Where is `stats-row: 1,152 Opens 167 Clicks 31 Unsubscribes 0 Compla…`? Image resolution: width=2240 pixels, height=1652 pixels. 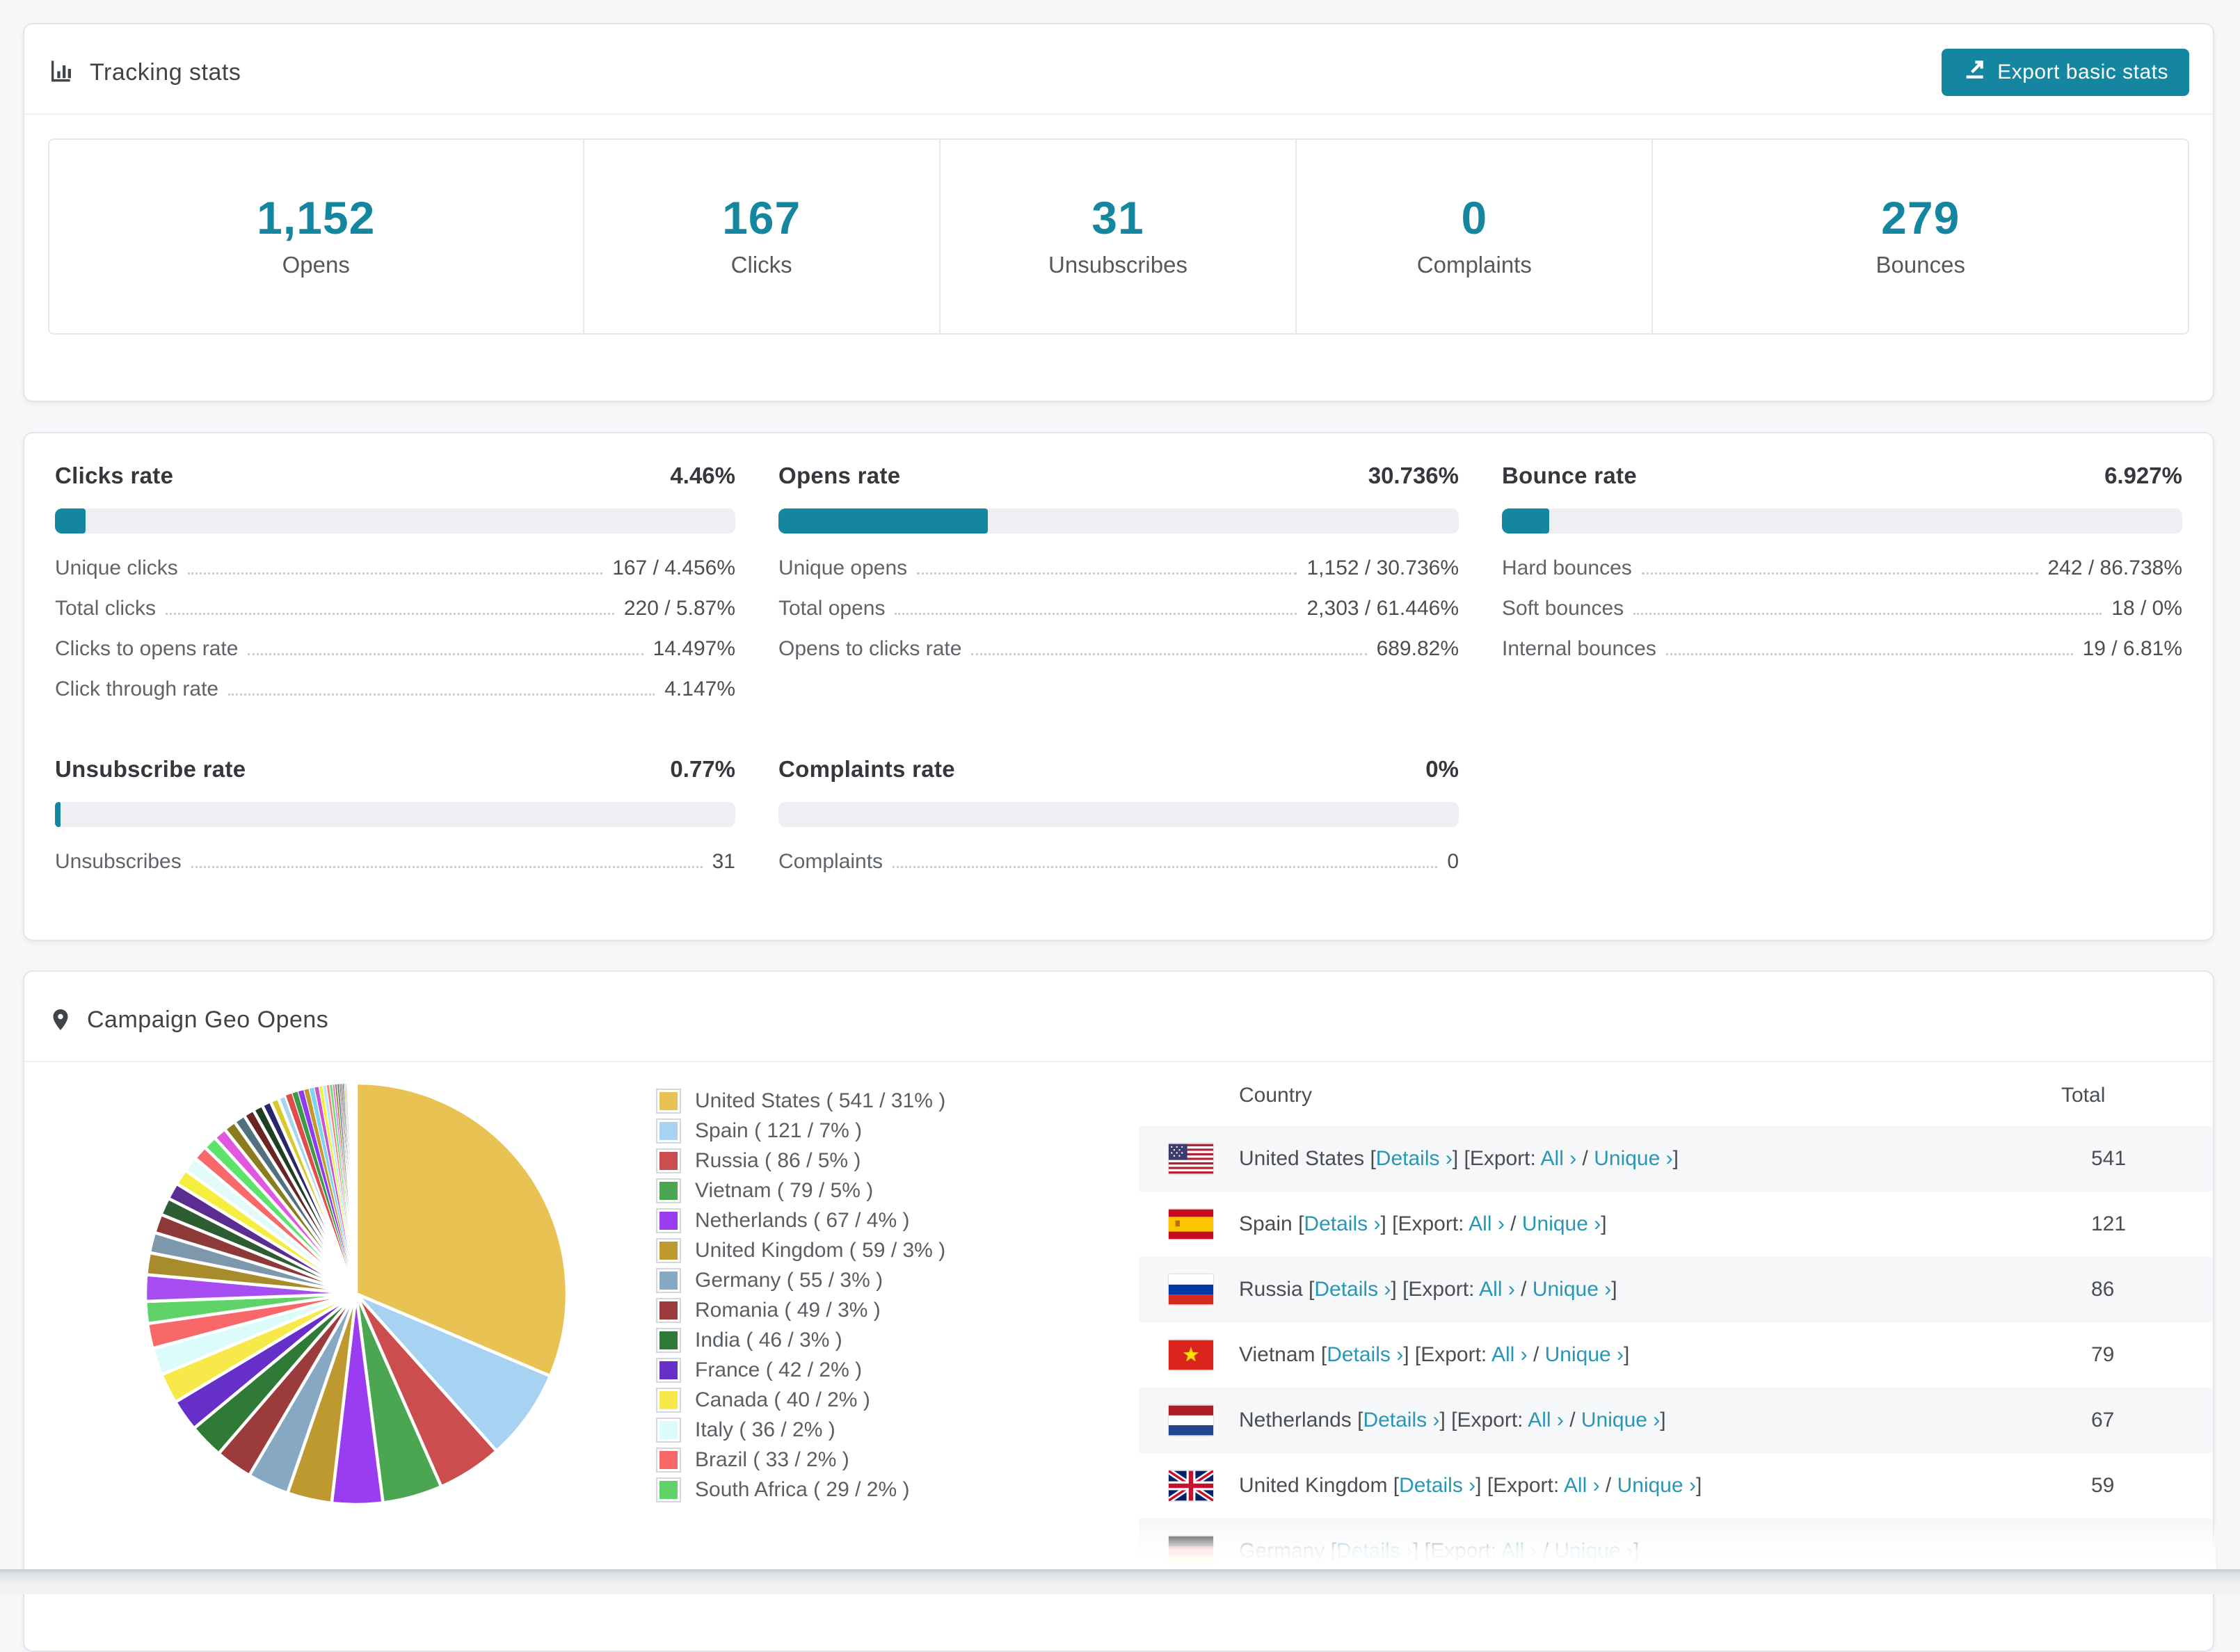 stats-row: 1,152 Opens 167 Clicks 31 Unsubscribes 0 Compla… is located at coordinates (1118, 237).